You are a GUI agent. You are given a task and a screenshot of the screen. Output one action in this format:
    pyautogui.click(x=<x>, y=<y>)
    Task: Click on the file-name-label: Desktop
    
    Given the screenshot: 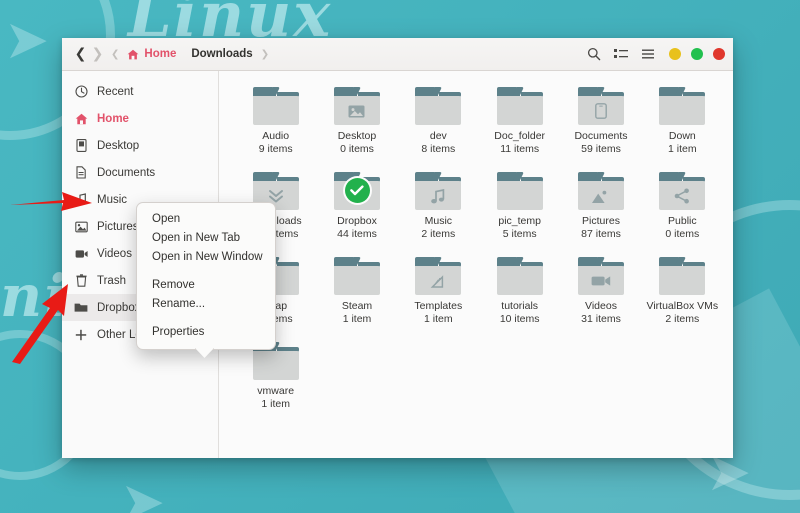 What is the action you would take?
    pyautogui.click(x=357, y=136)
    